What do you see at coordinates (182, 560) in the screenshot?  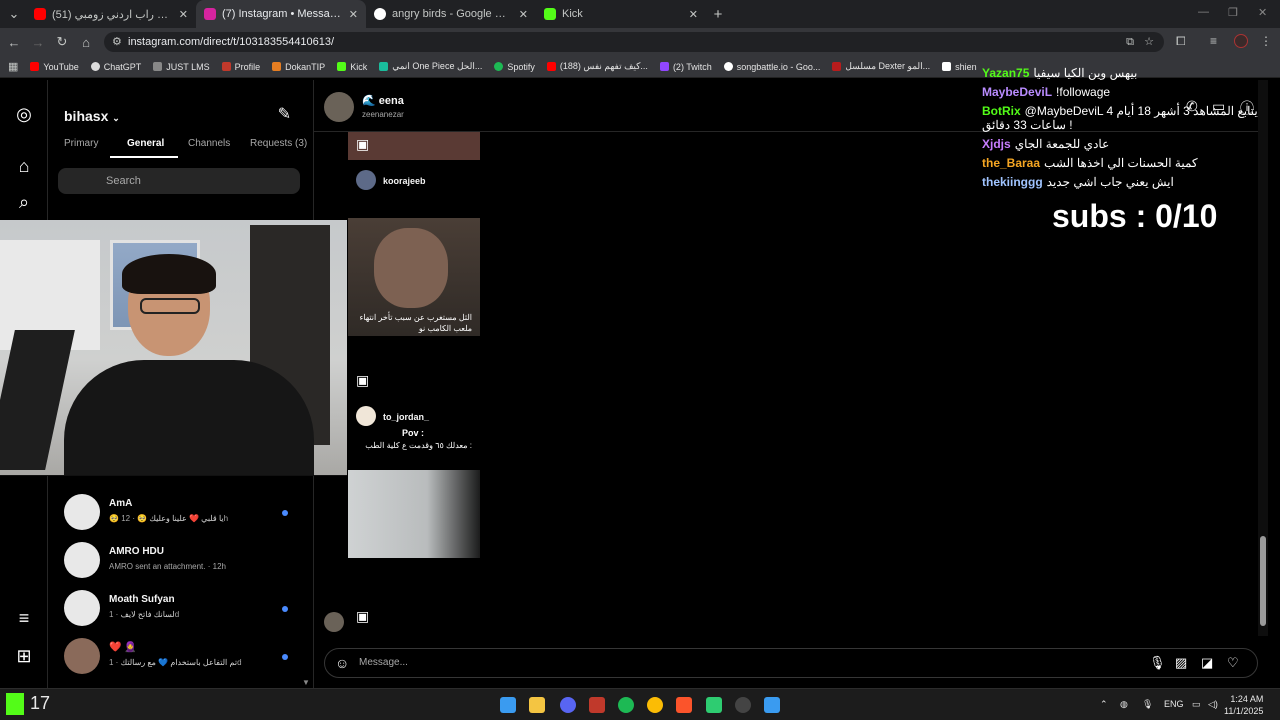 I see `conversation-item: AMRO HDU AMRO sent an attachment. · 12h` at bounding box center [182, 560].